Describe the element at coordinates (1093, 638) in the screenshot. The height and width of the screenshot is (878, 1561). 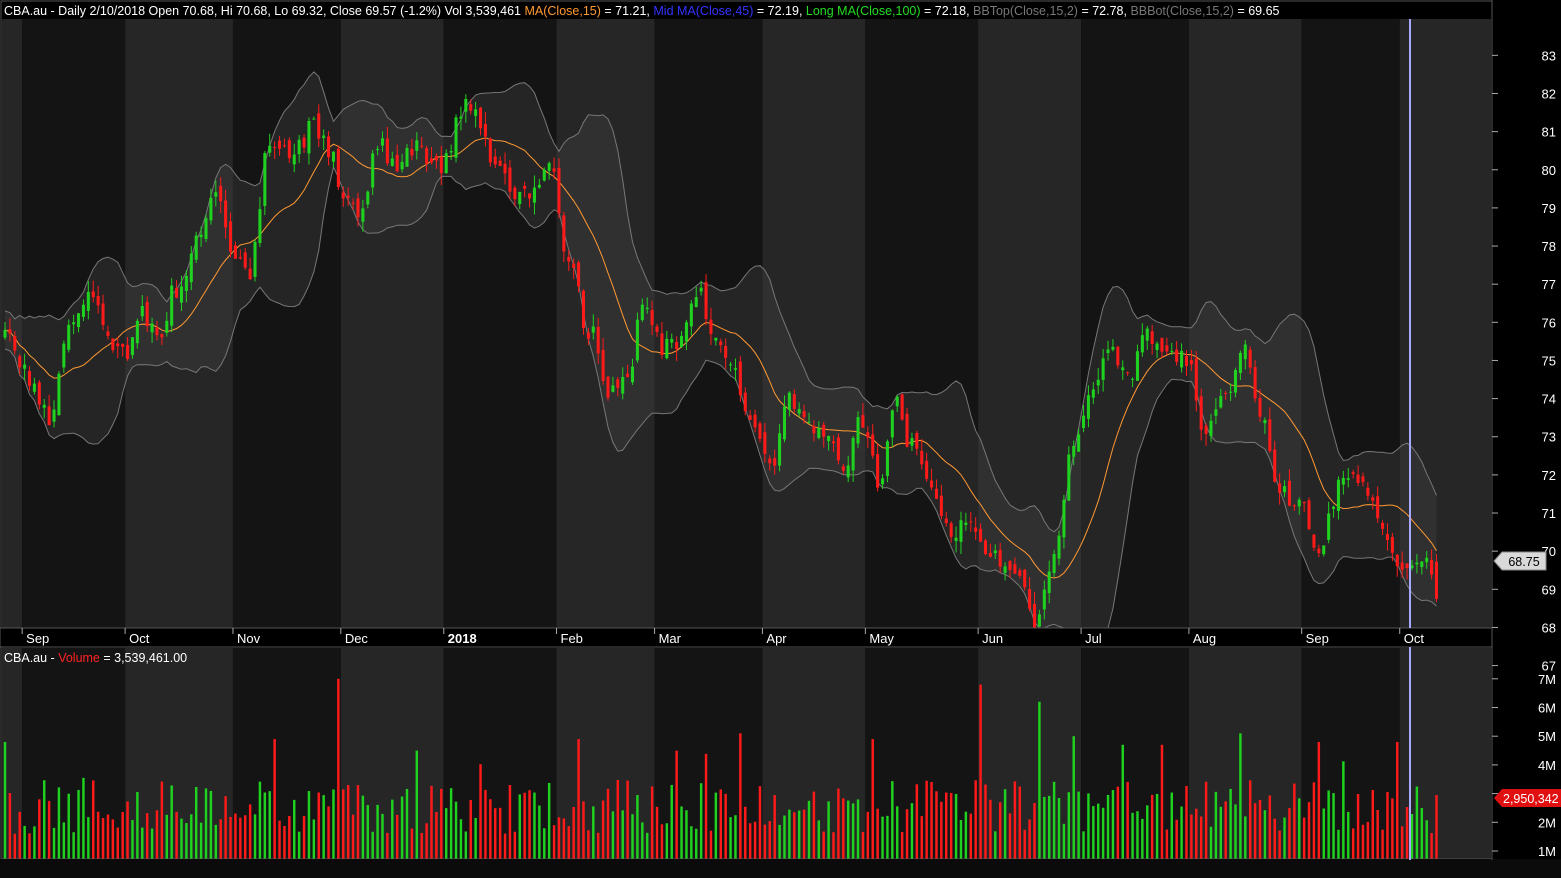
I see `x-tick-label: Jul` at that location.